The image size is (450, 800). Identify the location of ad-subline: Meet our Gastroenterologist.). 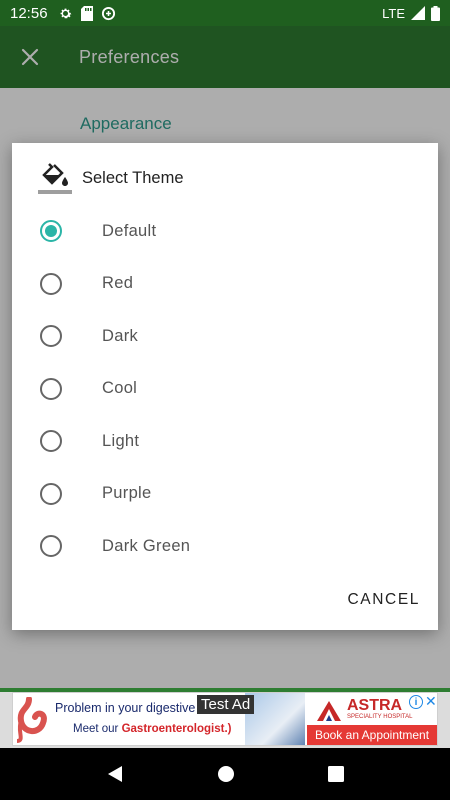
(152, 729).